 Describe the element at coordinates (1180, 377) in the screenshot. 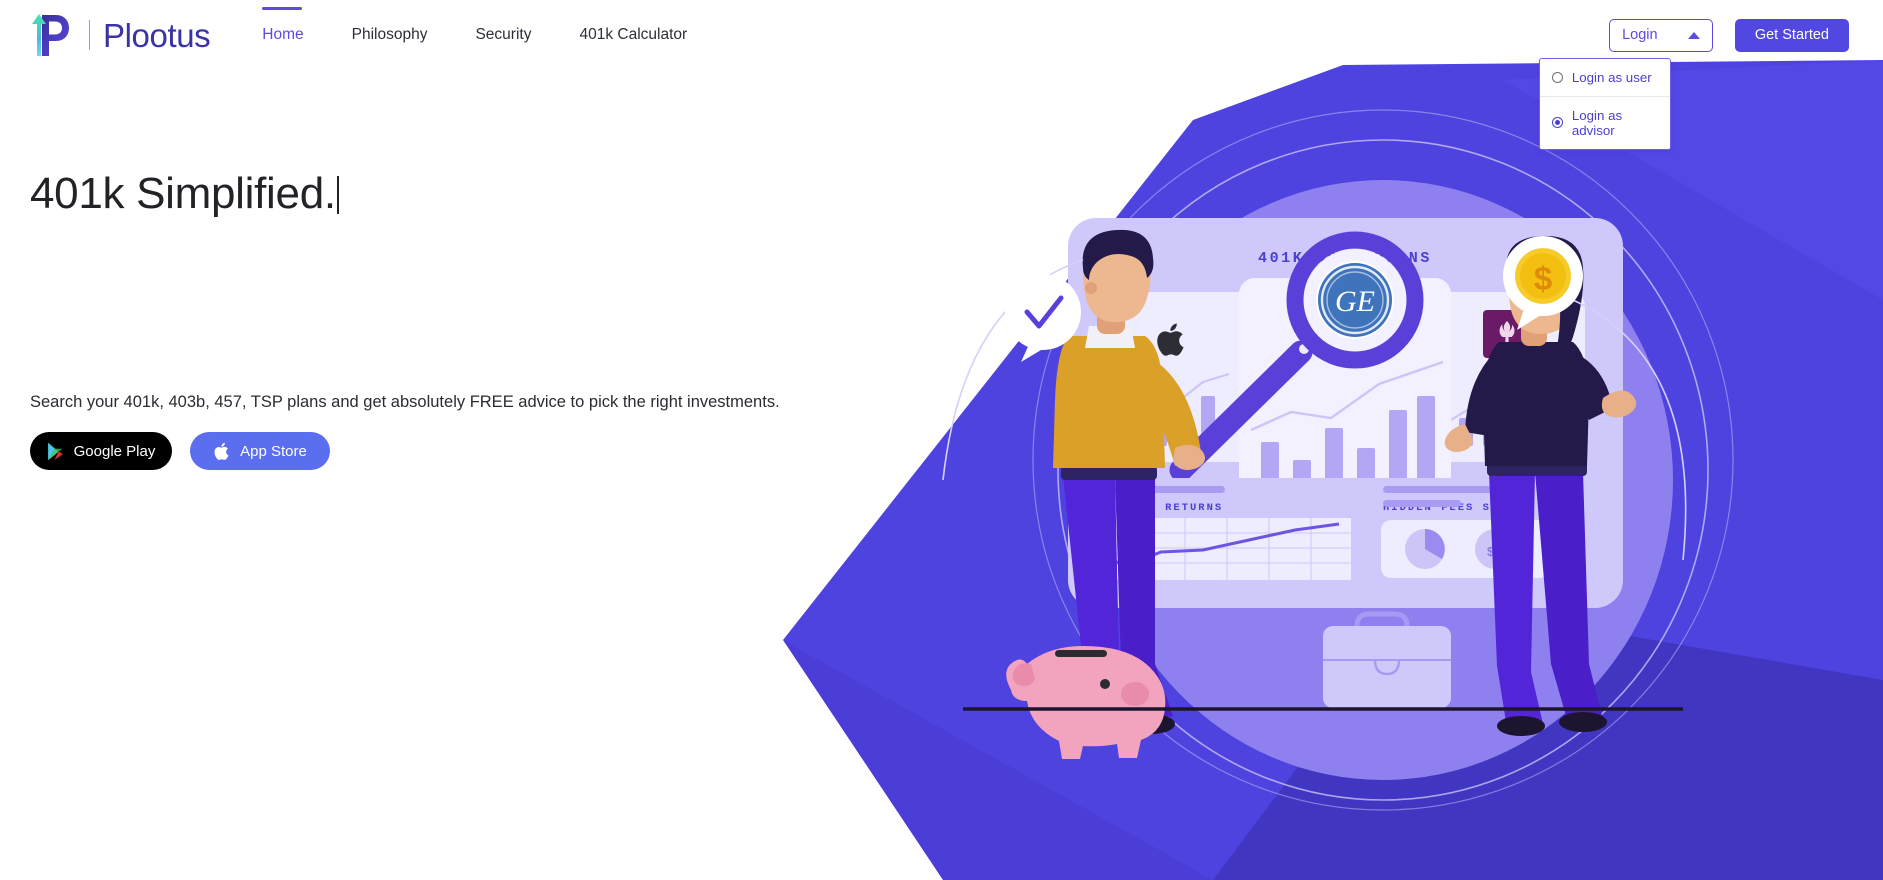

I see `brand-card-apple` at that location.